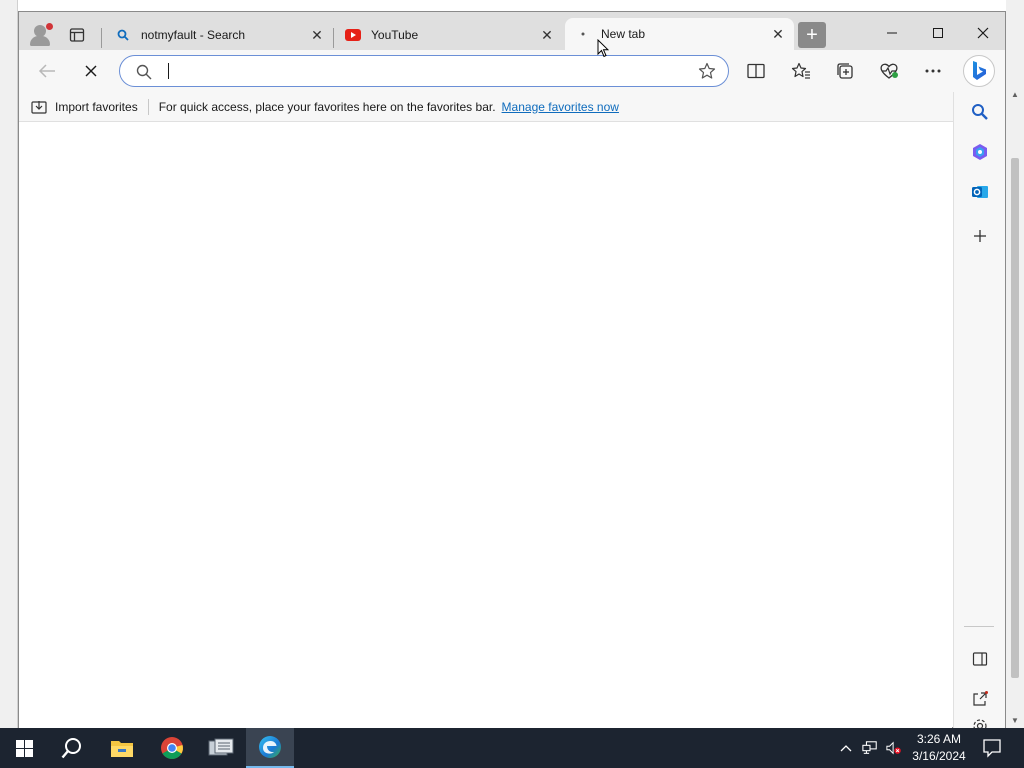 The image size is (1024, 768). What do you see at coordinates (49, 26) in the screenshot?
I see `notification-dot` at bounding box center [49, 26].